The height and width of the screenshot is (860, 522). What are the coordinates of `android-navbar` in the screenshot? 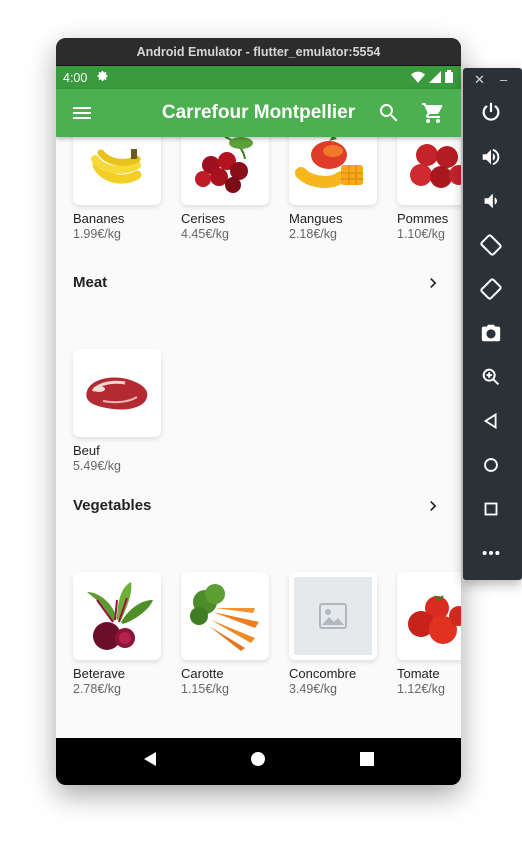 It's located at (258, 761).